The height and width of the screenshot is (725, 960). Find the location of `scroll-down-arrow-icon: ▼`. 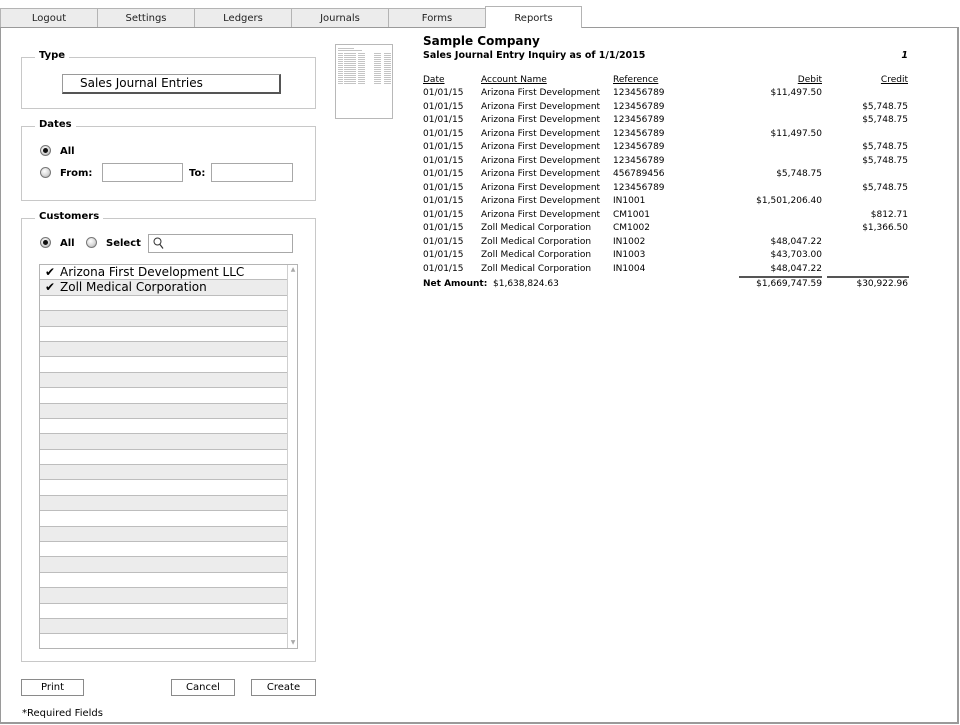

scroll-down-arrow-icon: ▼ is located at coordinates (293, 643).